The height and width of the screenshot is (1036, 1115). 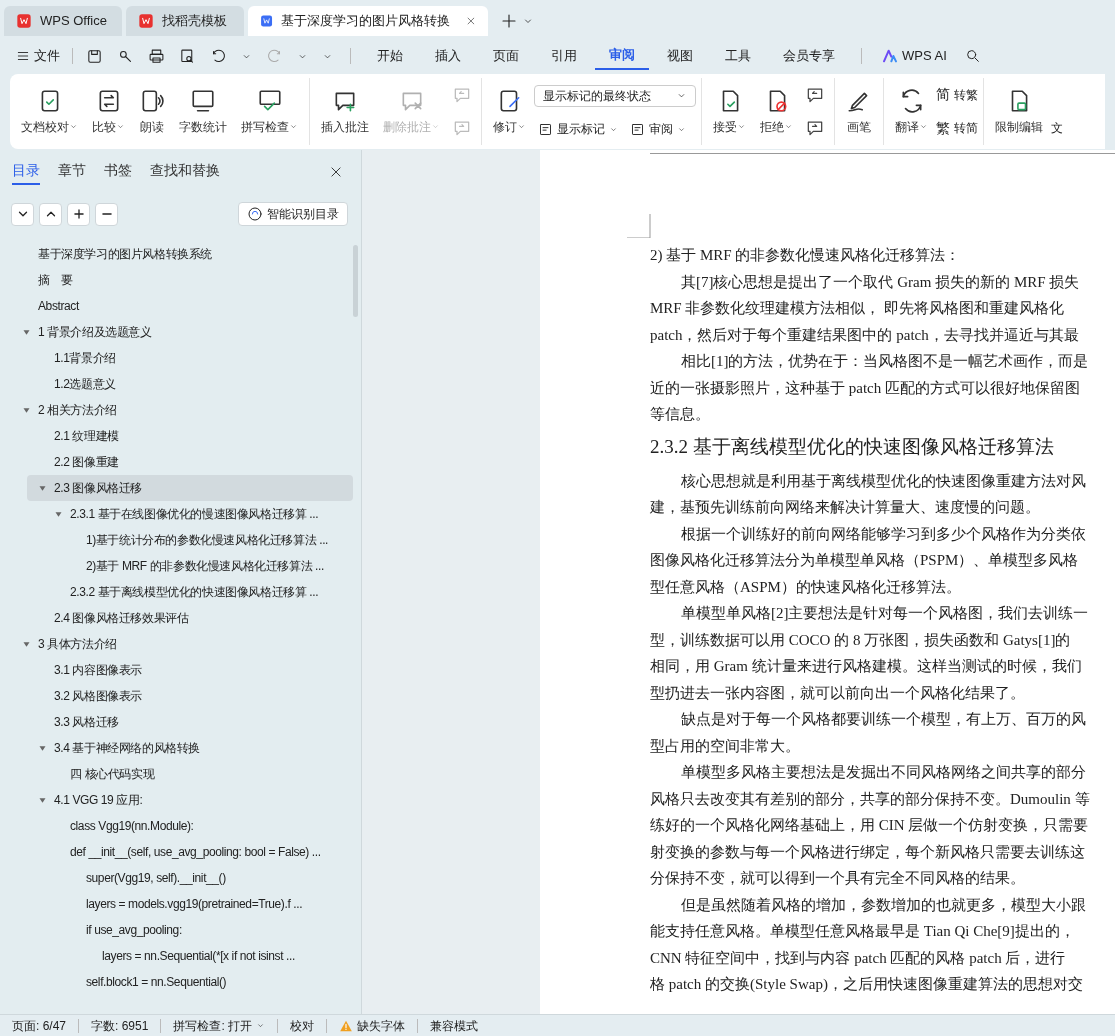 I want to click on markup-dropdown: 显示标记的最终状态, so click(x=615, y=95).